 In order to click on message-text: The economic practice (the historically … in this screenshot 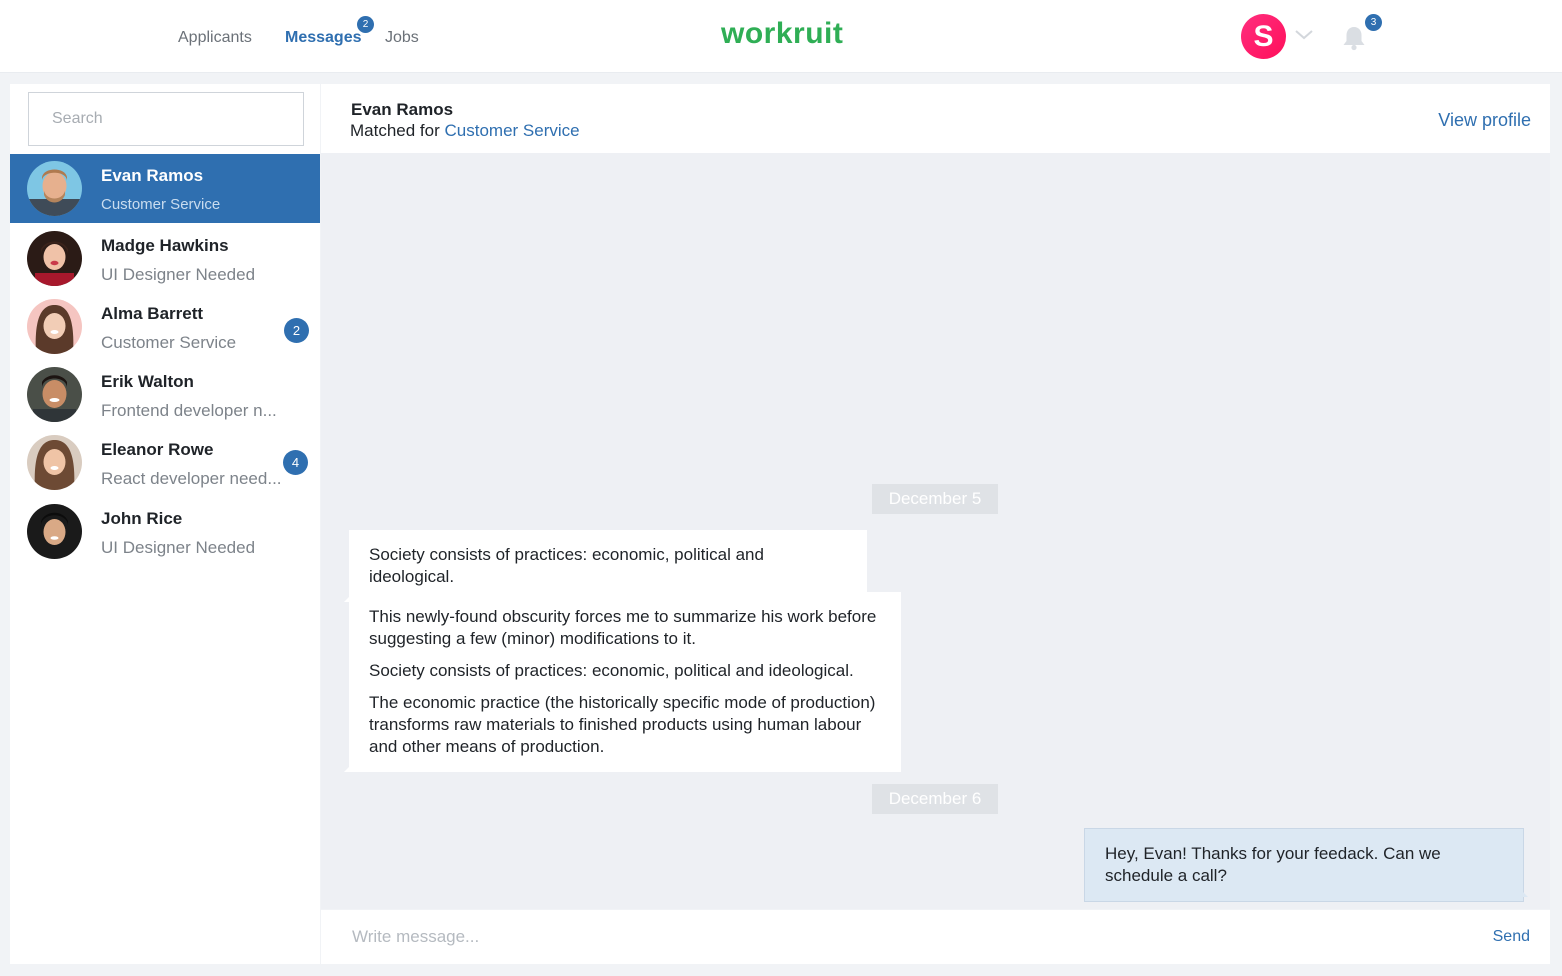, I will do `click(622, 724)`.